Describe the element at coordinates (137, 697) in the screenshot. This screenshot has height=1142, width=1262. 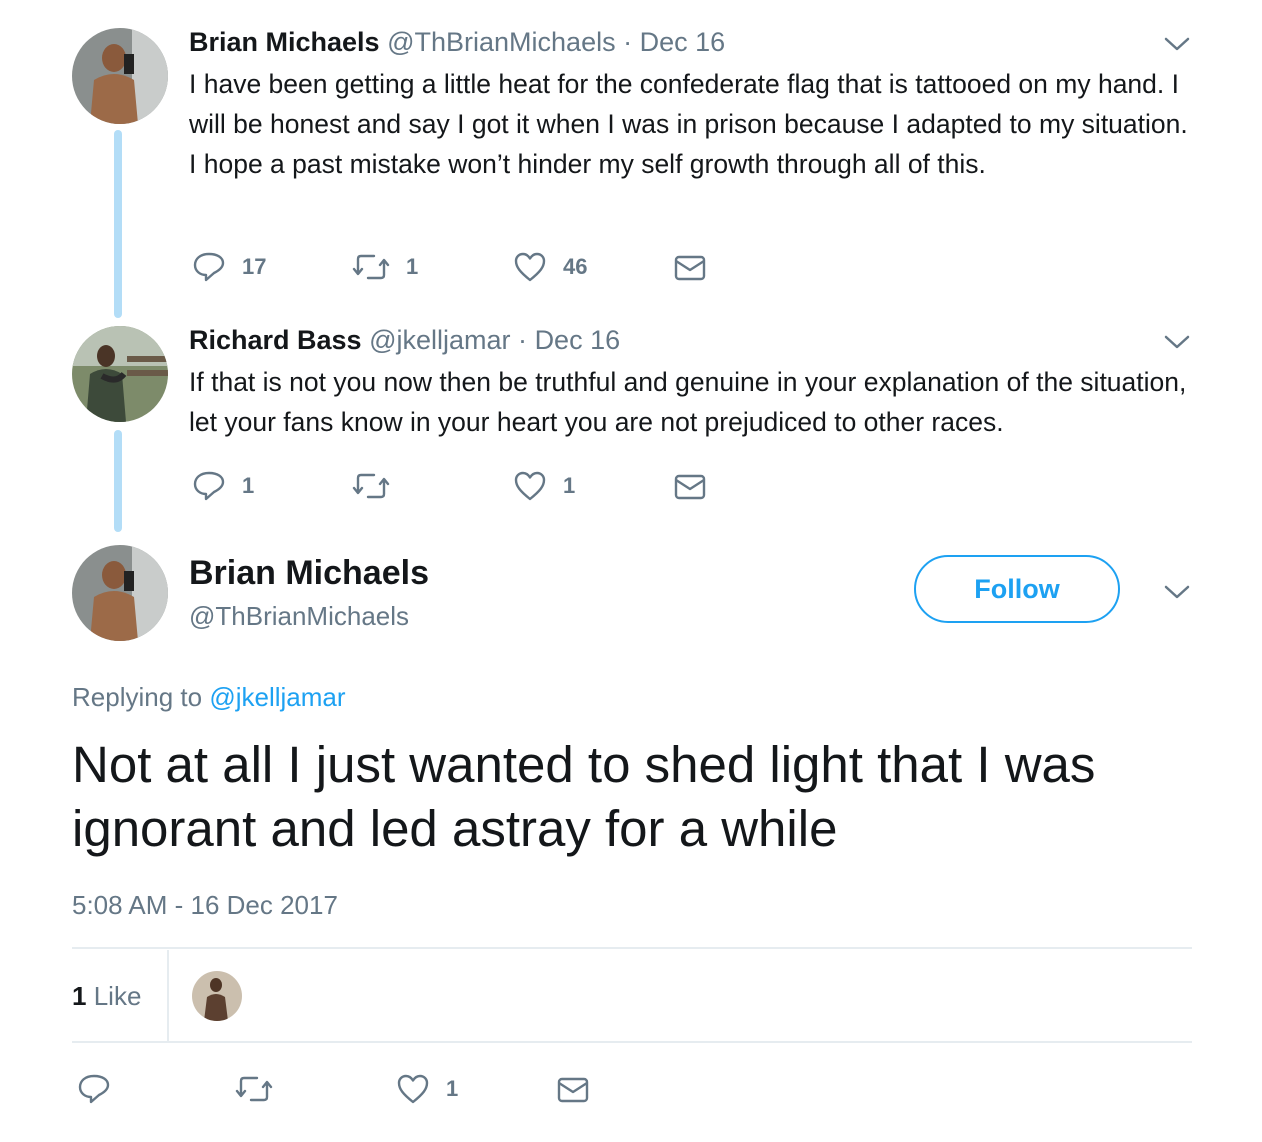
I see `replying-prefix: Replying to` at that location.